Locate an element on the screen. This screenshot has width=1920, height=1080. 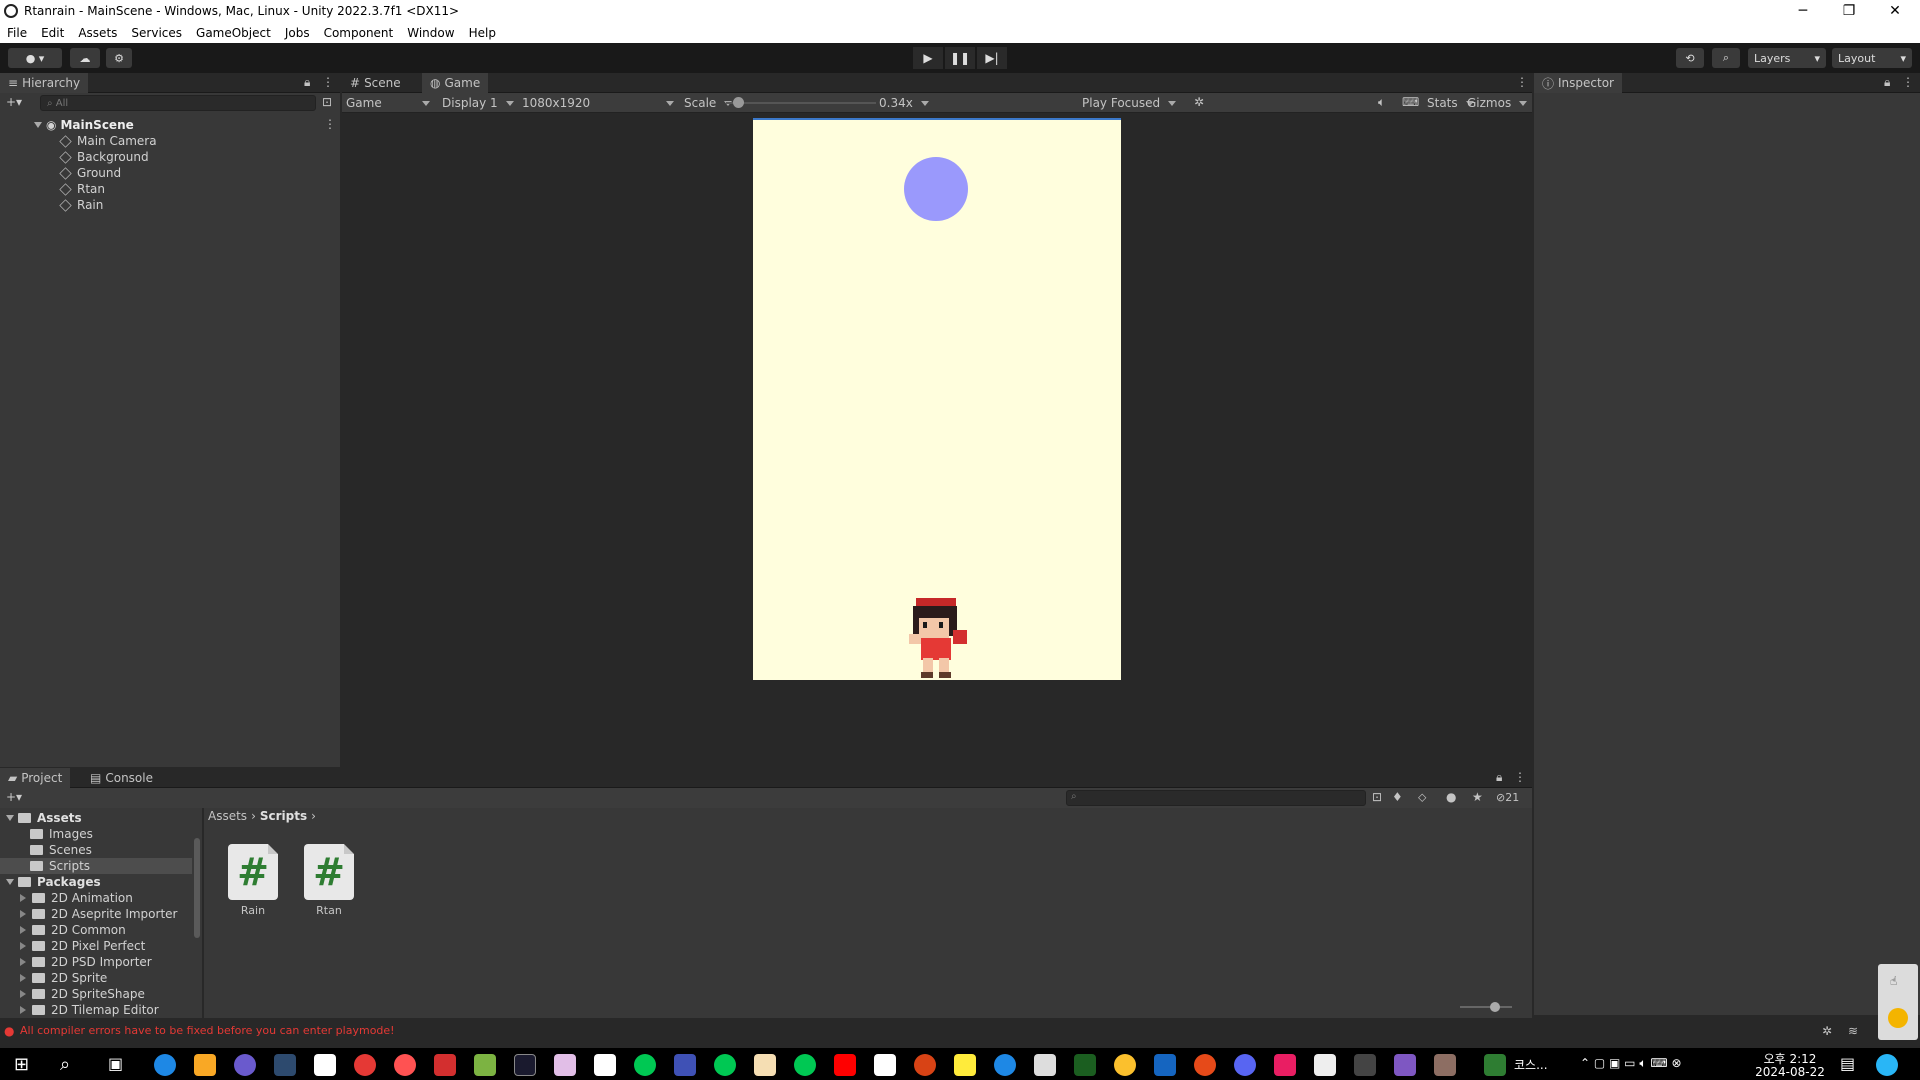
tree-item: 2D Animation is located at coordinates (96, 898).